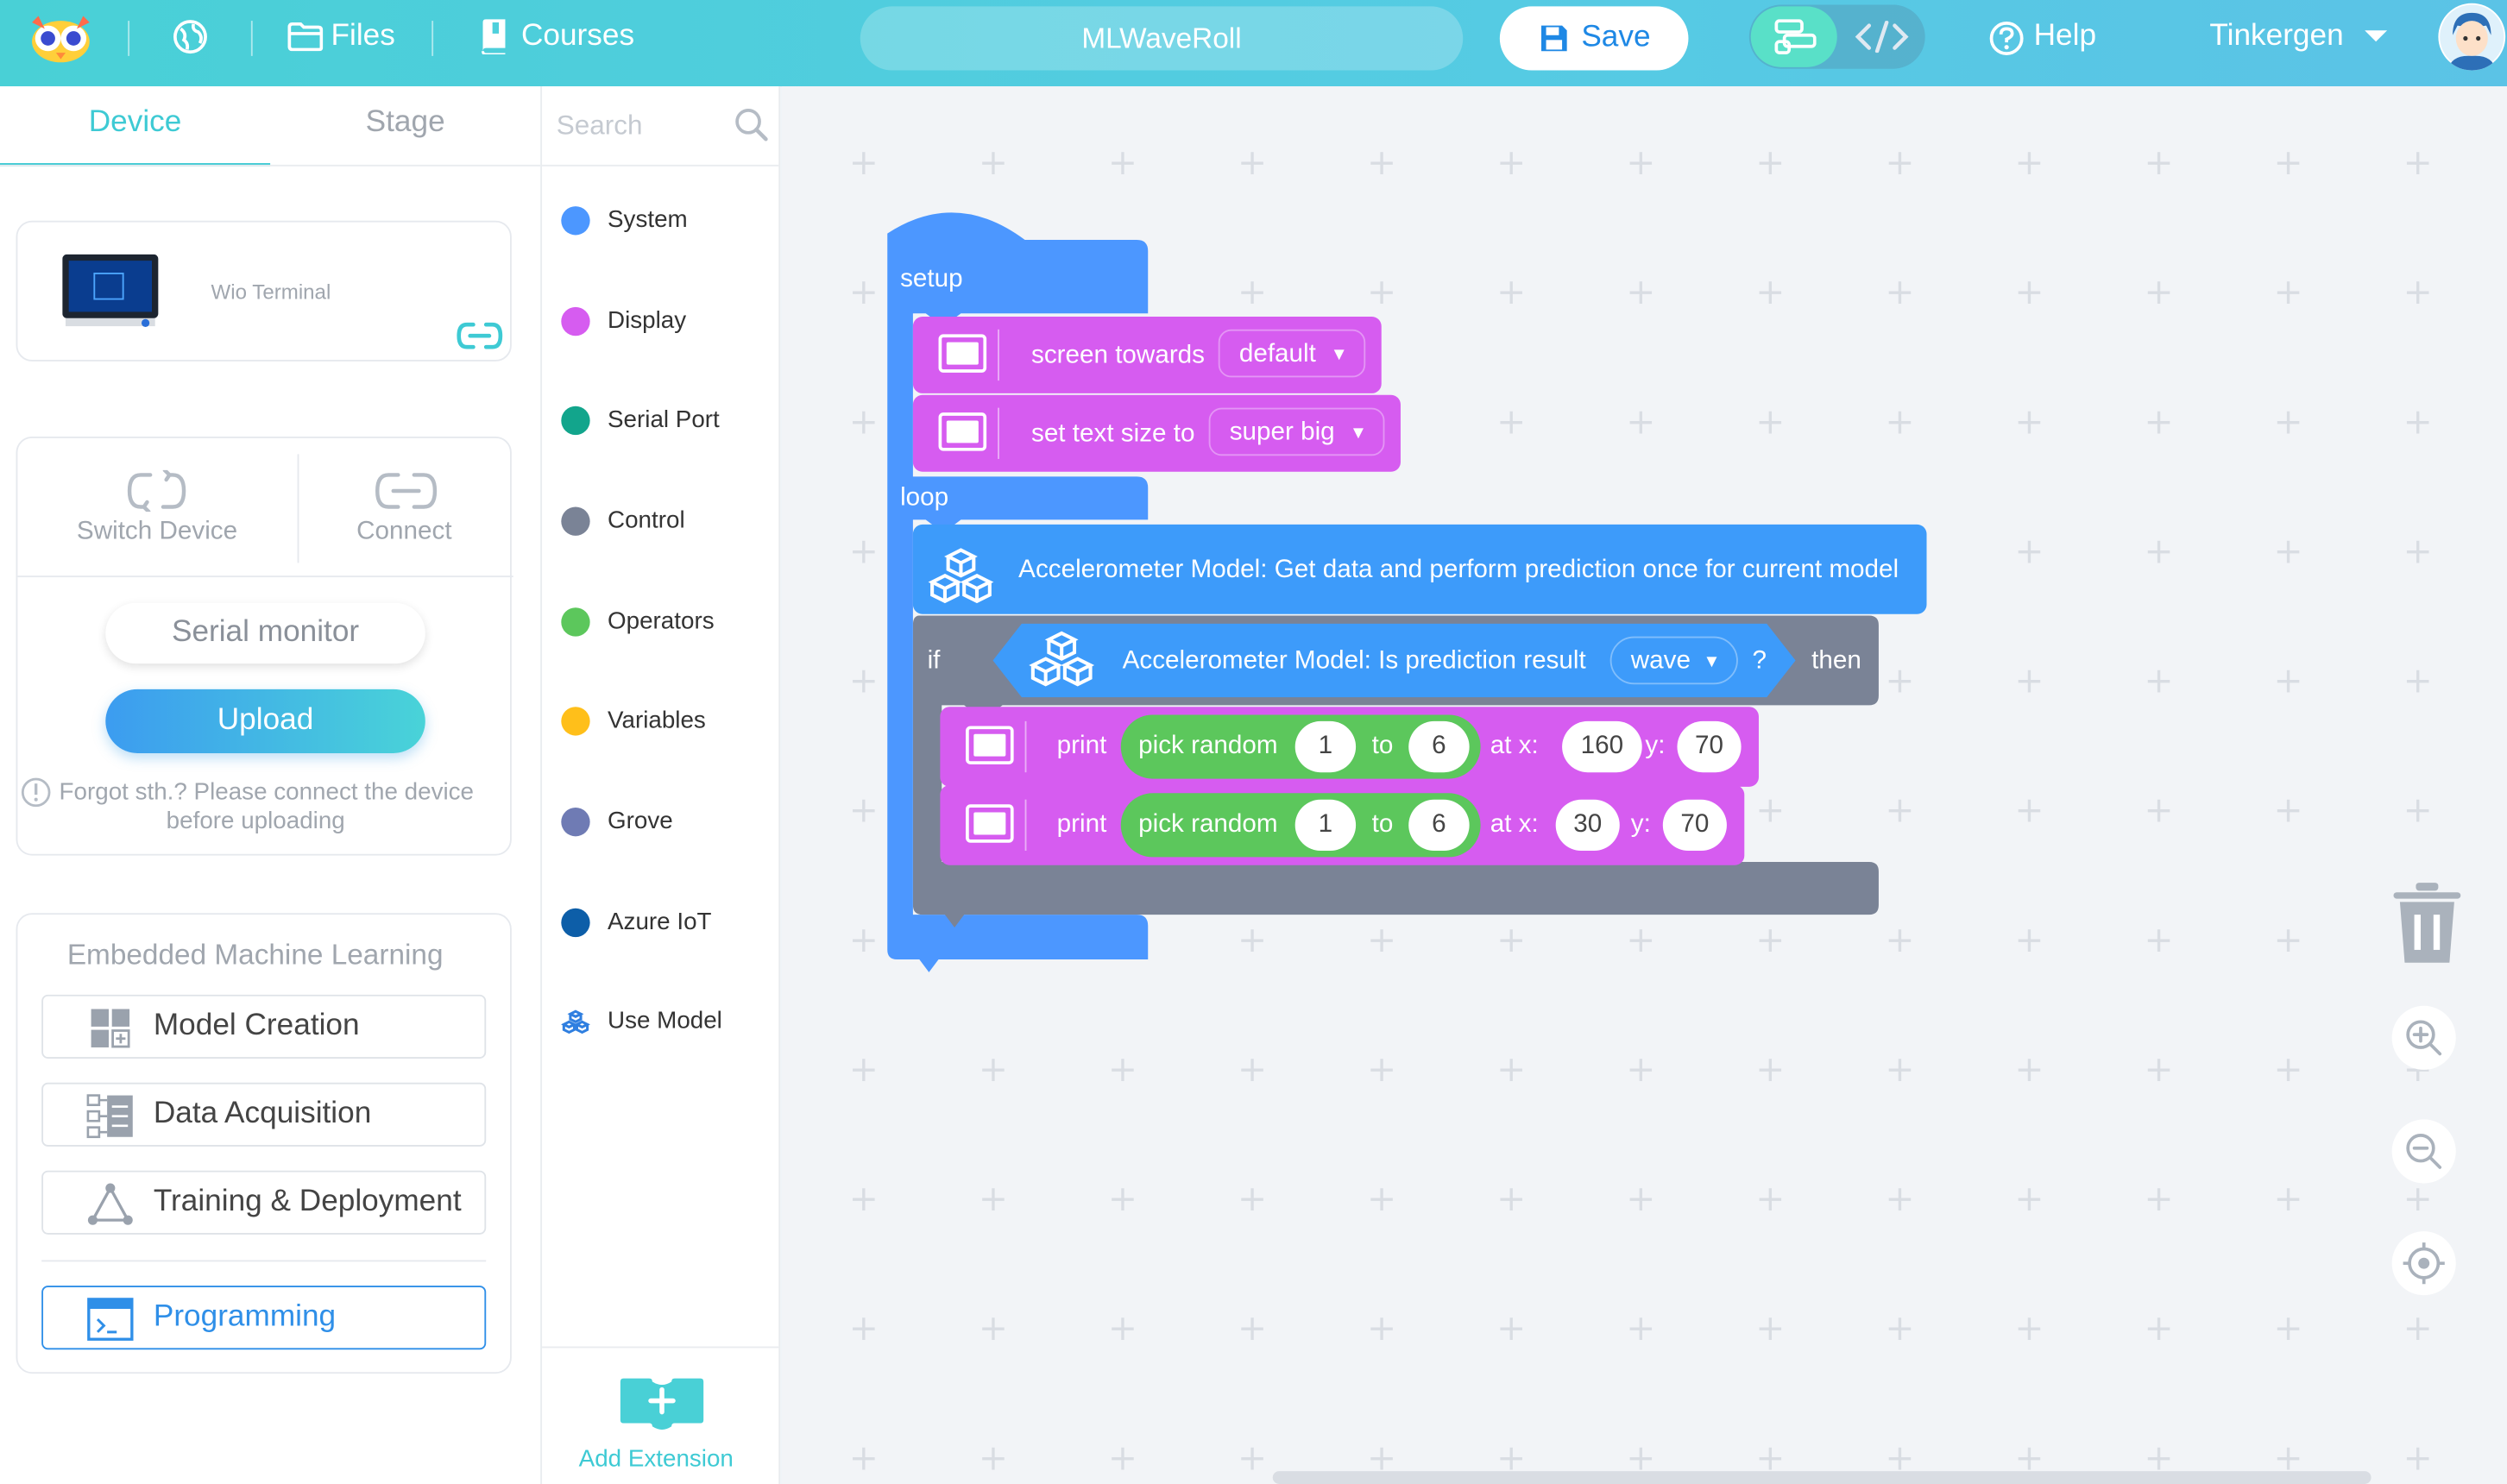 The width and height of the screenshot is (2507, 1484). Describe the element at coordinates (265, 576) in the screenshot. I see `divider` at that location.